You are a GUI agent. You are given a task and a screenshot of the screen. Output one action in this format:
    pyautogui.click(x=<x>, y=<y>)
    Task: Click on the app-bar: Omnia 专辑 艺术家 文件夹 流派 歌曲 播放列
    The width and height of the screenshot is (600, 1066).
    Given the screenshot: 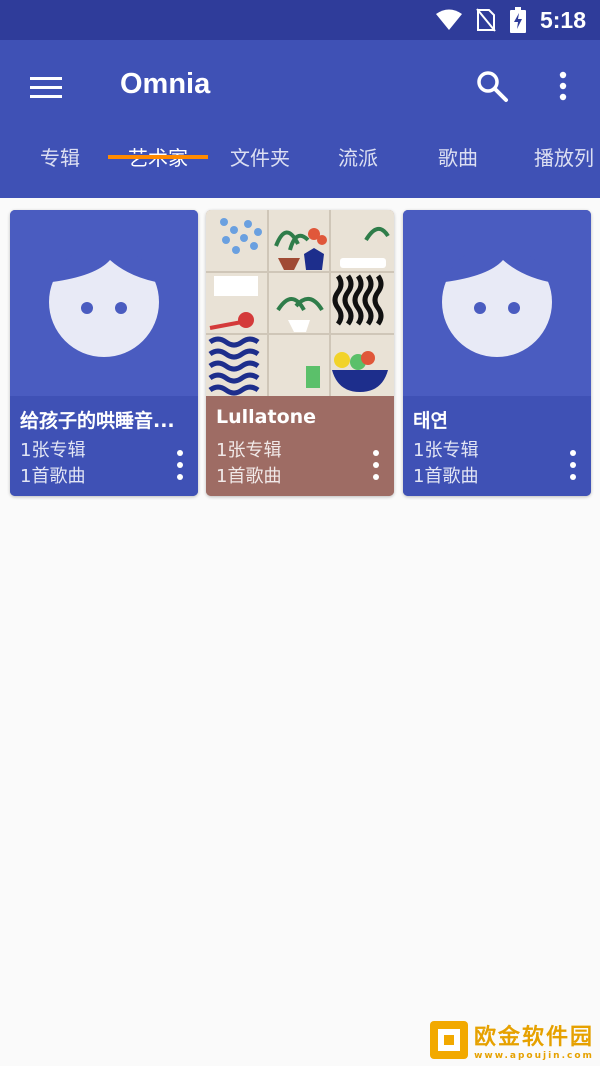 What is the action you would take?
    pyautogui.click(x=300, y=119)
    